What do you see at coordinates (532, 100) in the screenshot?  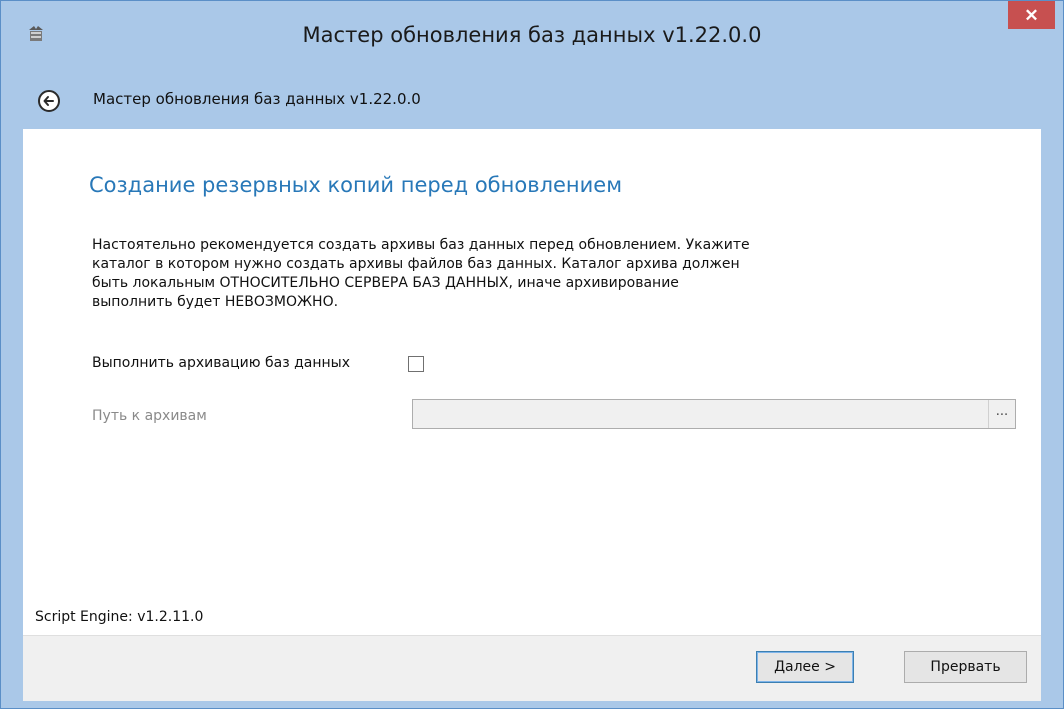 I see `wizard-nav-bar: Мастер обновления баз данных v1.22.0.0` at bounding box center [532, 100].